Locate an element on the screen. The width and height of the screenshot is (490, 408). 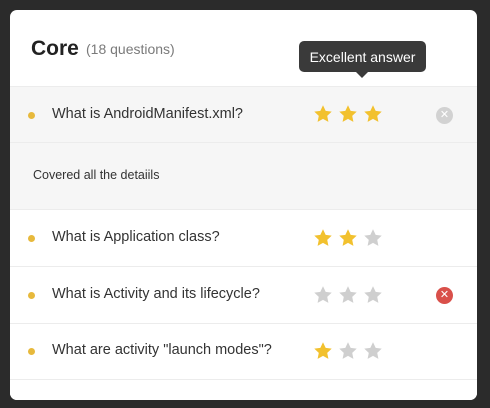
section-title: Core is located at coordinates (55, 48).